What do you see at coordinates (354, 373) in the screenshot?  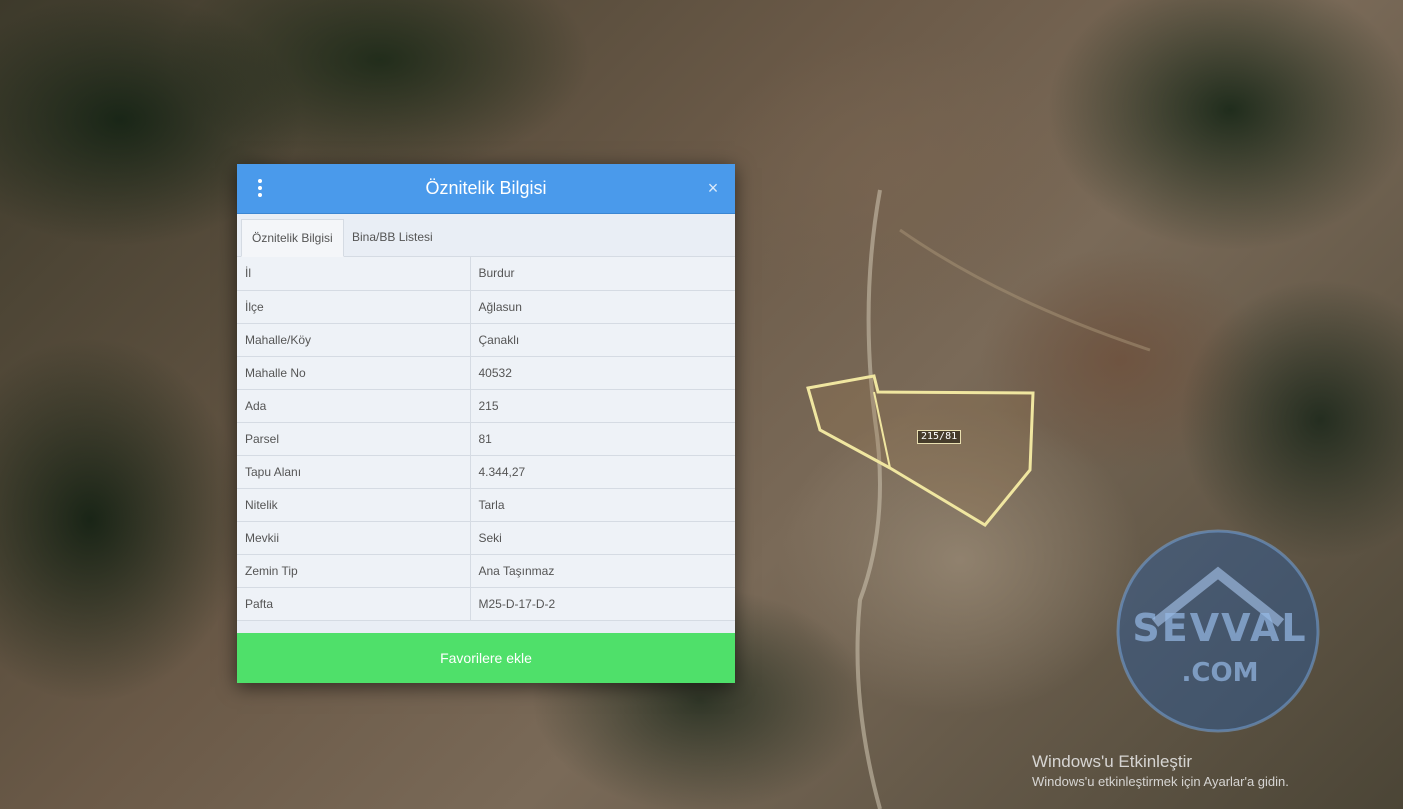 I see `row-key: Mahalle No` at bounding box center [354, 373].